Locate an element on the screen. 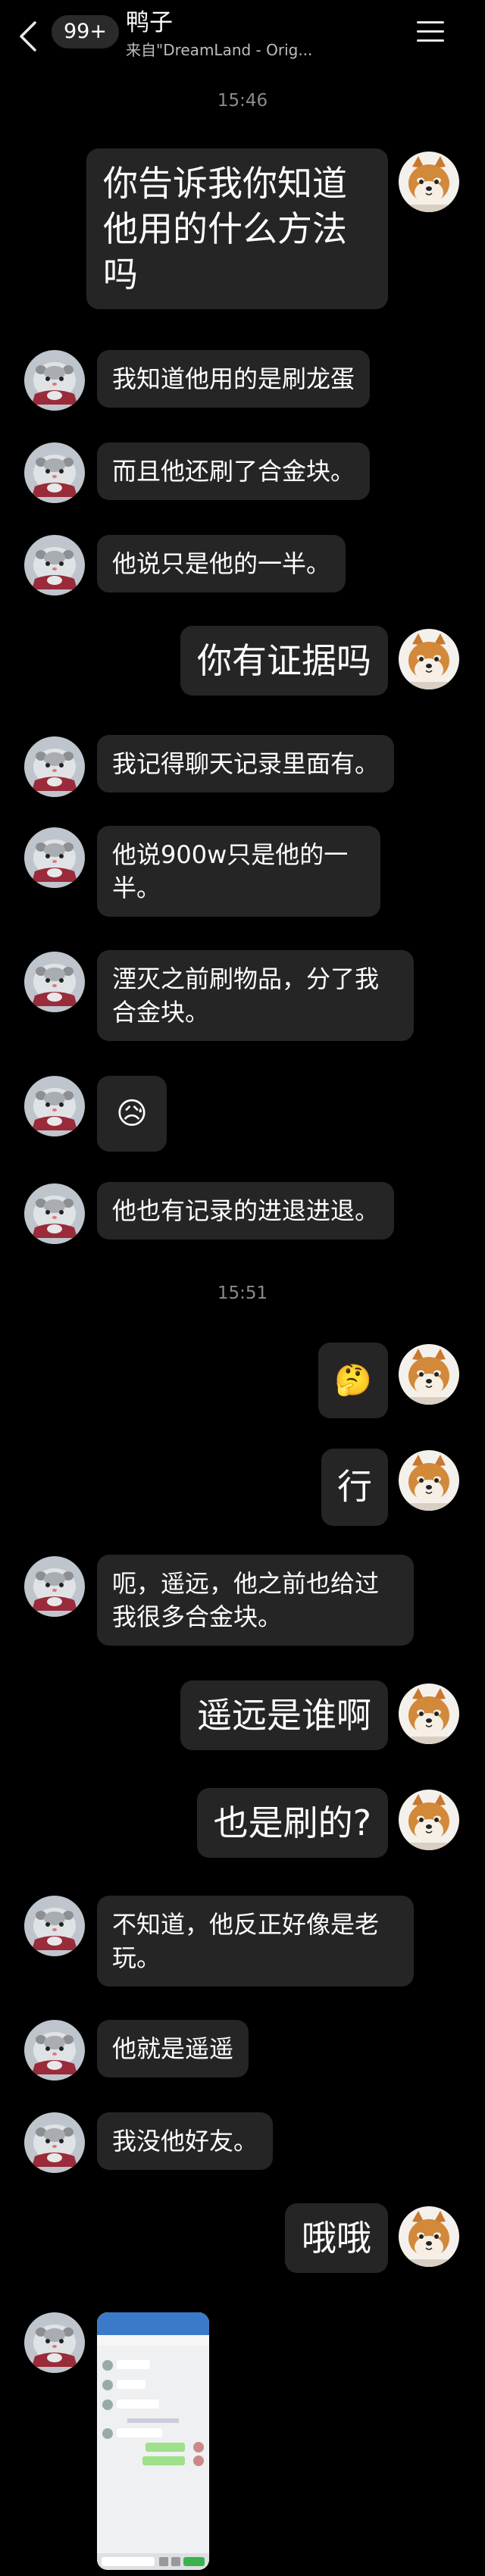  chevron-left-icon is located at coordinates (28, 36).